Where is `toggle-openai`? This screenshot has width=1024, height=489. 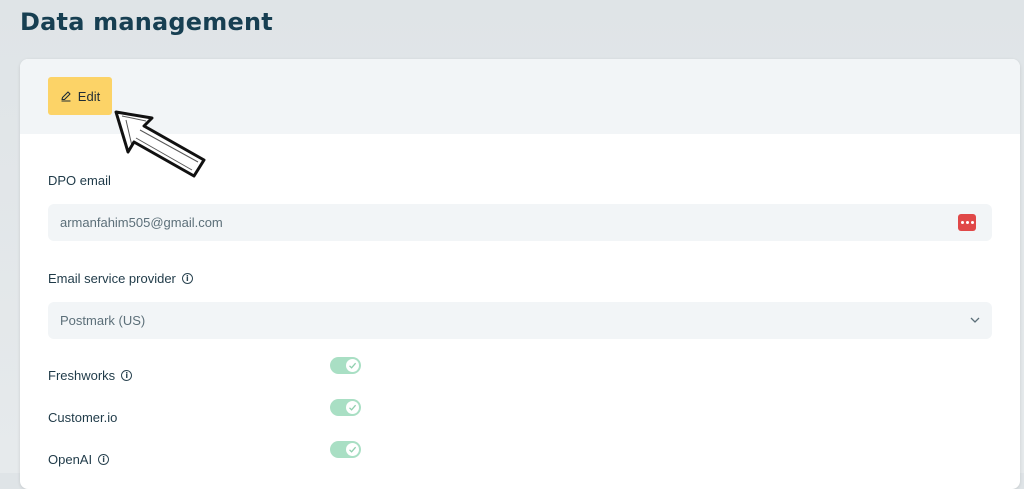 toggle-openai is located at coordinates (345, 449).